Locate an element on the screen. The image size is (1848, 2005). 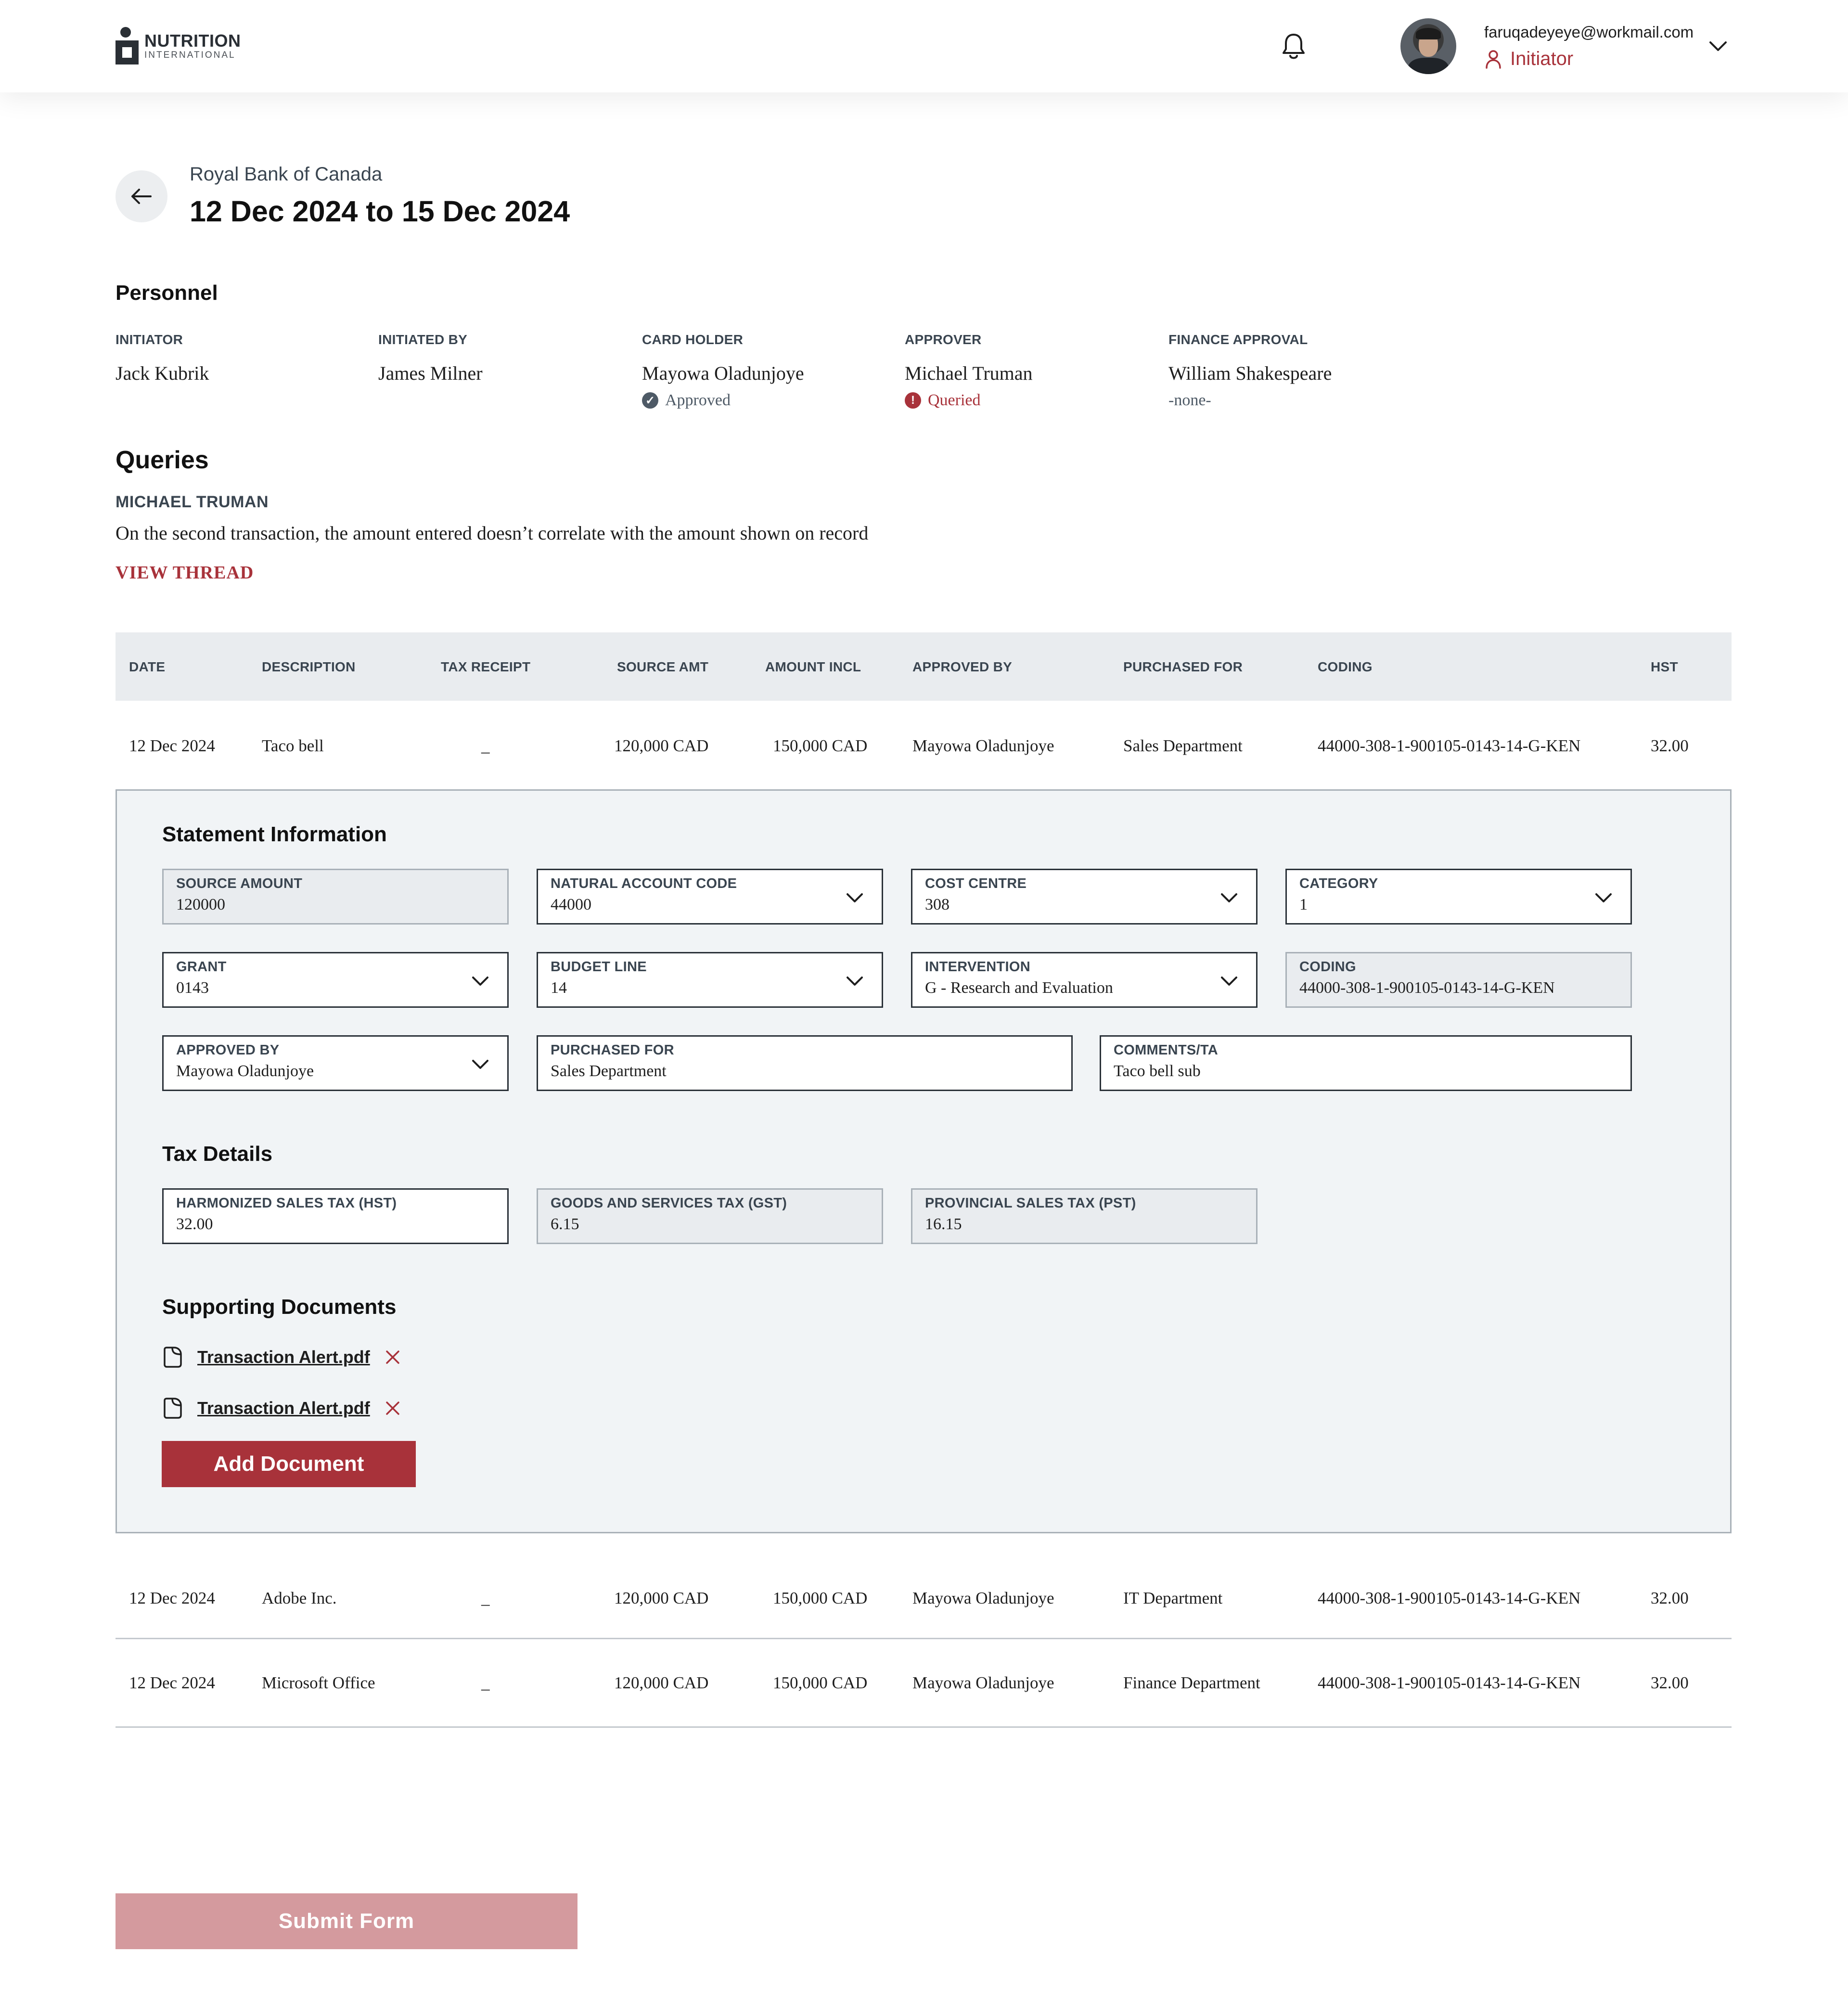
purchased-for-input: PURCHASED FOR Sales Department is located at coordinates (805, 1063).